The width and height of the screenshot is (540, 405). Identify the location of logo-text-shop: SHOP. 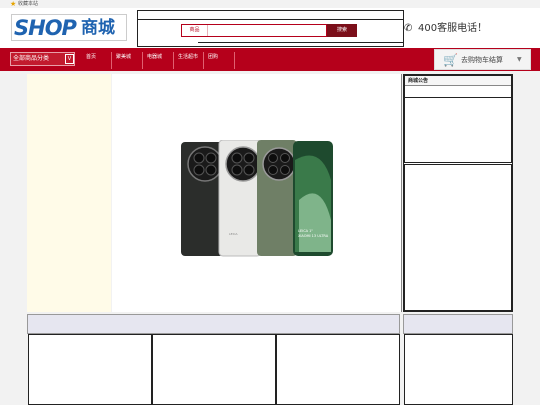
(45, 28).